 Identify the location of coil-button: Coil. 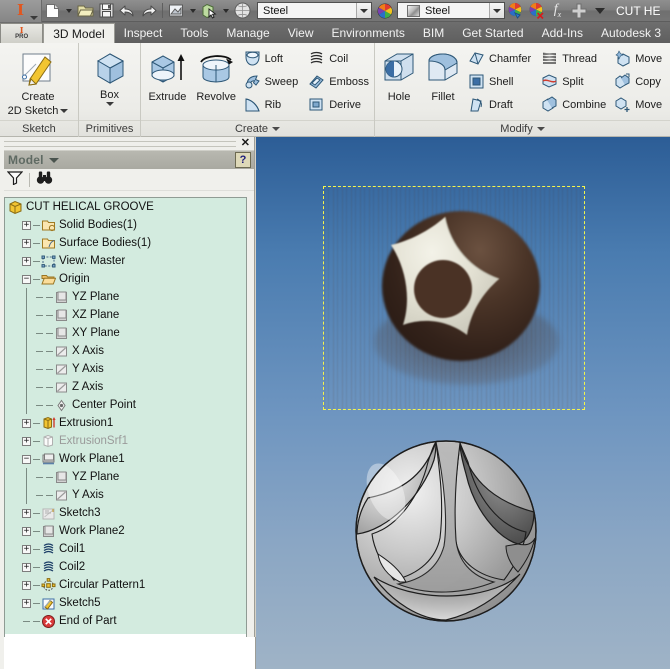
(338, 58).